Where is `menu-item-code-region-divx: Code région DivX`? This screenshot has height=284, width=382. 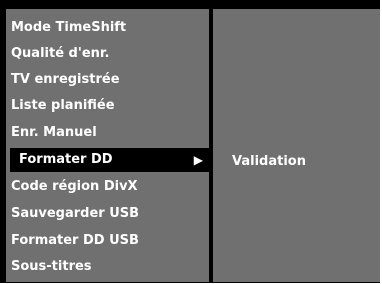 menu-item-code-region-divx: Code région DivX is located at coordinates (107, 187).